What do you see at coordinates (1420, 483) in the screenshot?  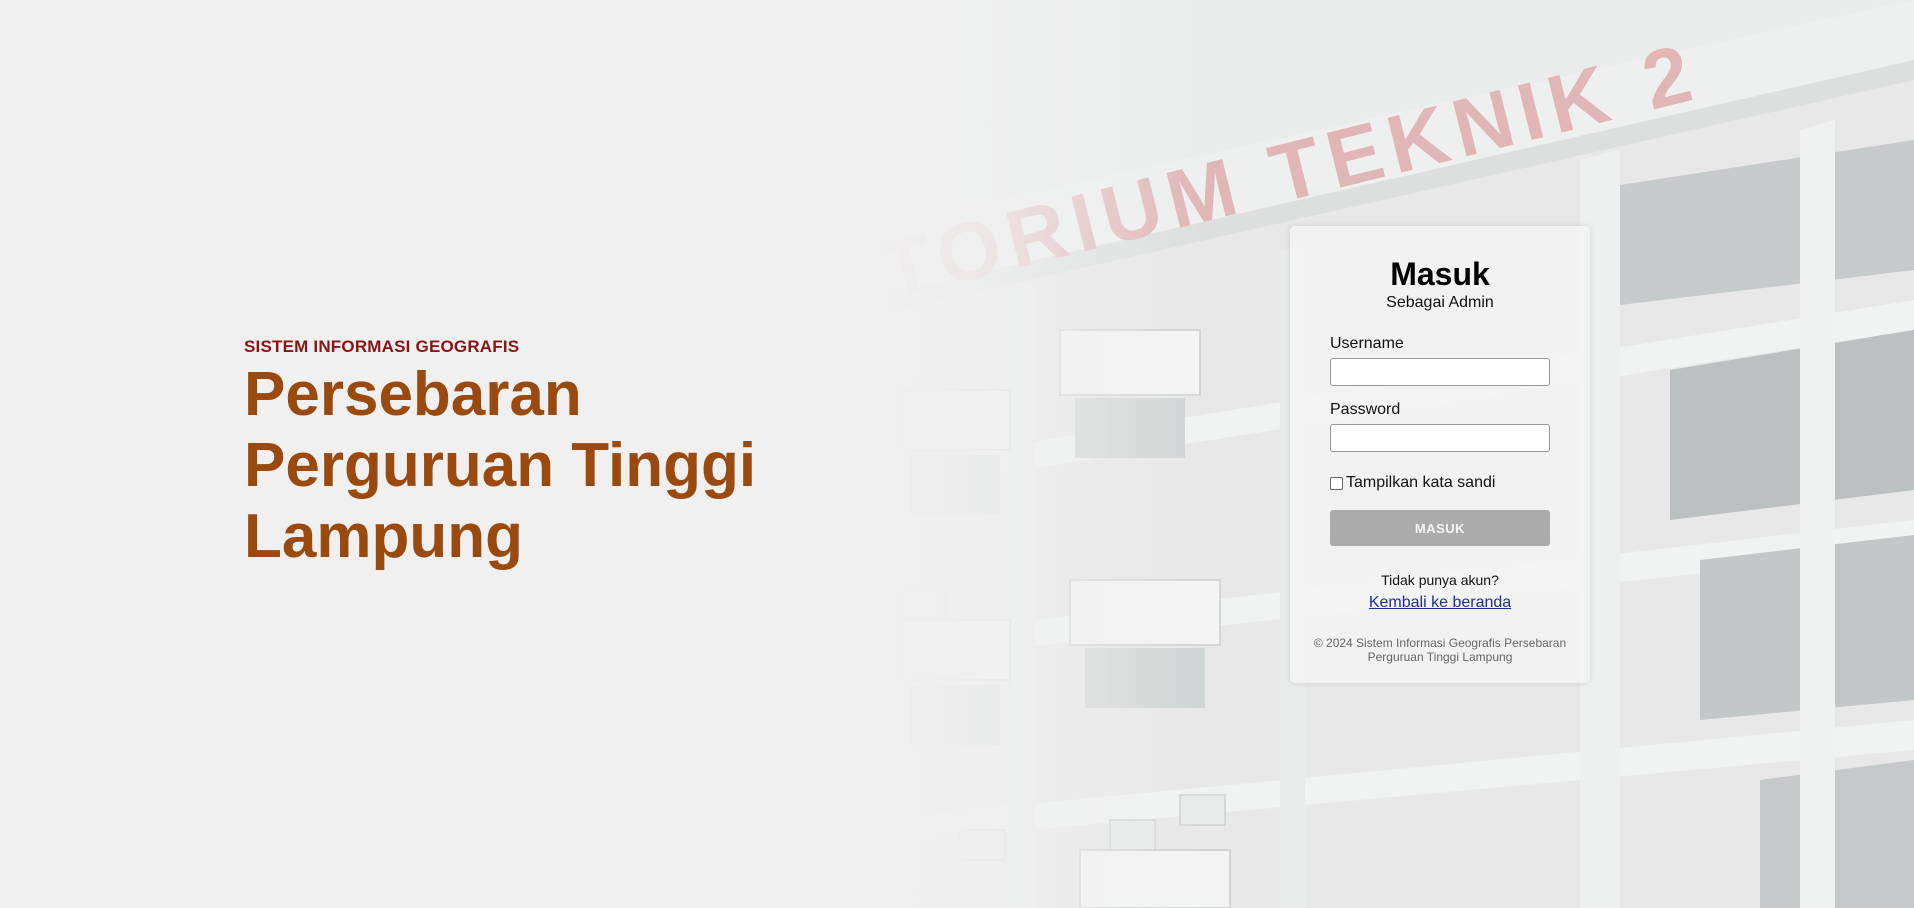 I see `show-password-label: Tampilkan kata sandi` at bounding box center [1420, 483].